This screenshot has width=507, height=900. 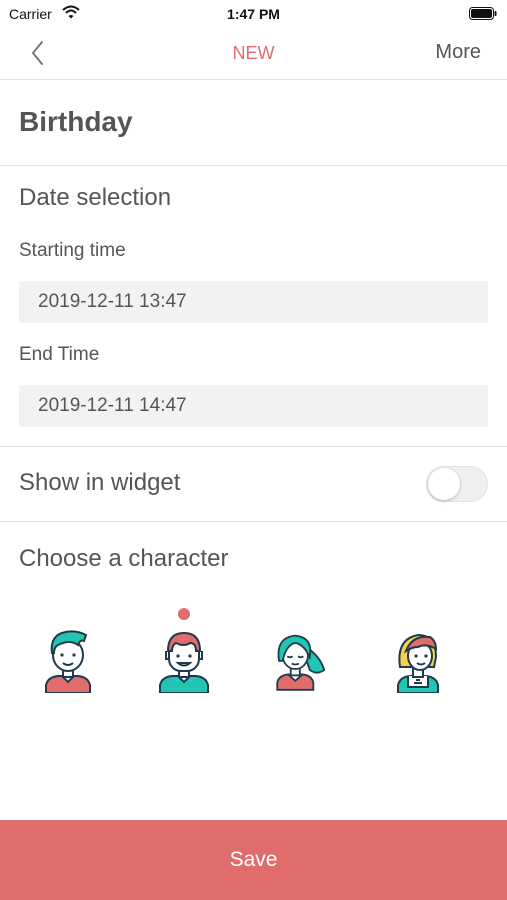 I want to click on boy-pink-hair-icon, so click(x=184, y=660).